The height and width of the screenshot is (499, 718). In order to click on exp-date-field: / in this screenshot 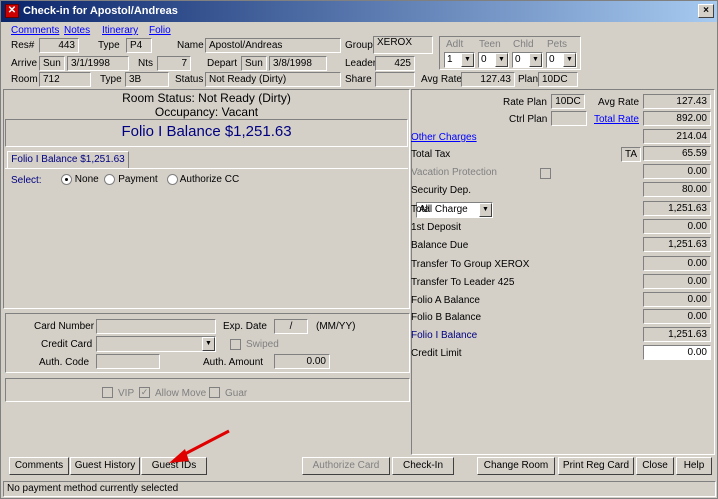, I will do `click(291, 326)`.